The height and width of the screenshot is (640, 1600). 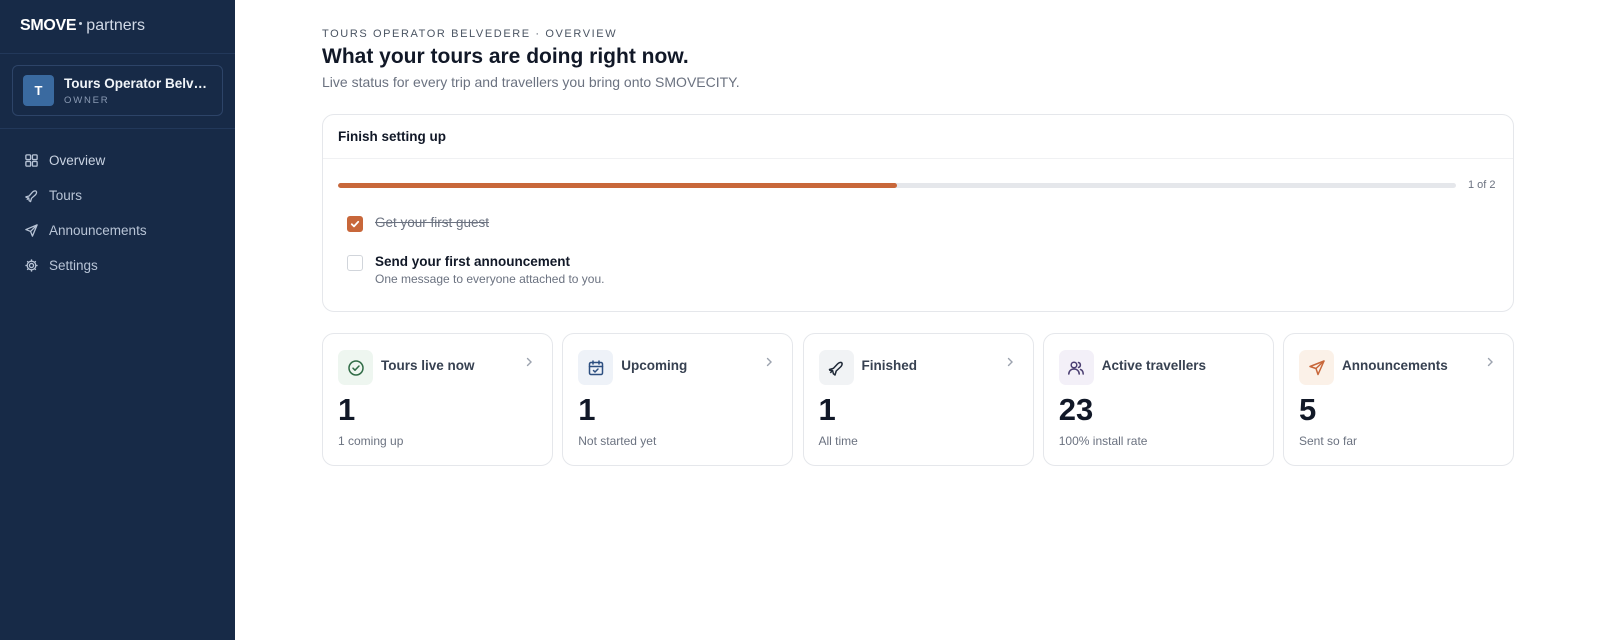 I want to click on stat-label: Finished, so click(x=889, y=365).